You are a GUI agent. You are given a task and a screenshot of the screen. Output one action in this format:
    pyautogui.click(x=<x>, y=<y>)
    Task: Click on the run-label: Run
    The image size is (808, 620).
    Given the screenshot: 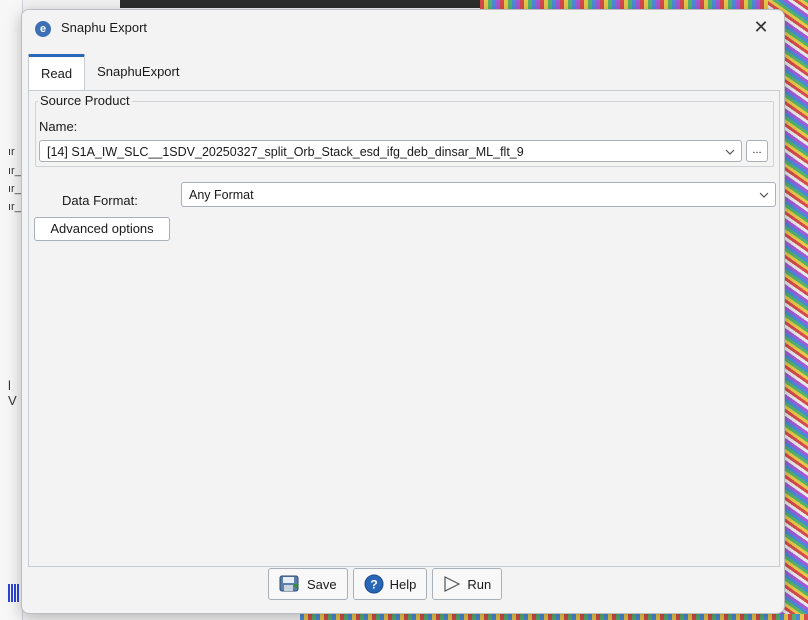 What is the action you would take?
    pyautogui.click(x=479, y=584)
    